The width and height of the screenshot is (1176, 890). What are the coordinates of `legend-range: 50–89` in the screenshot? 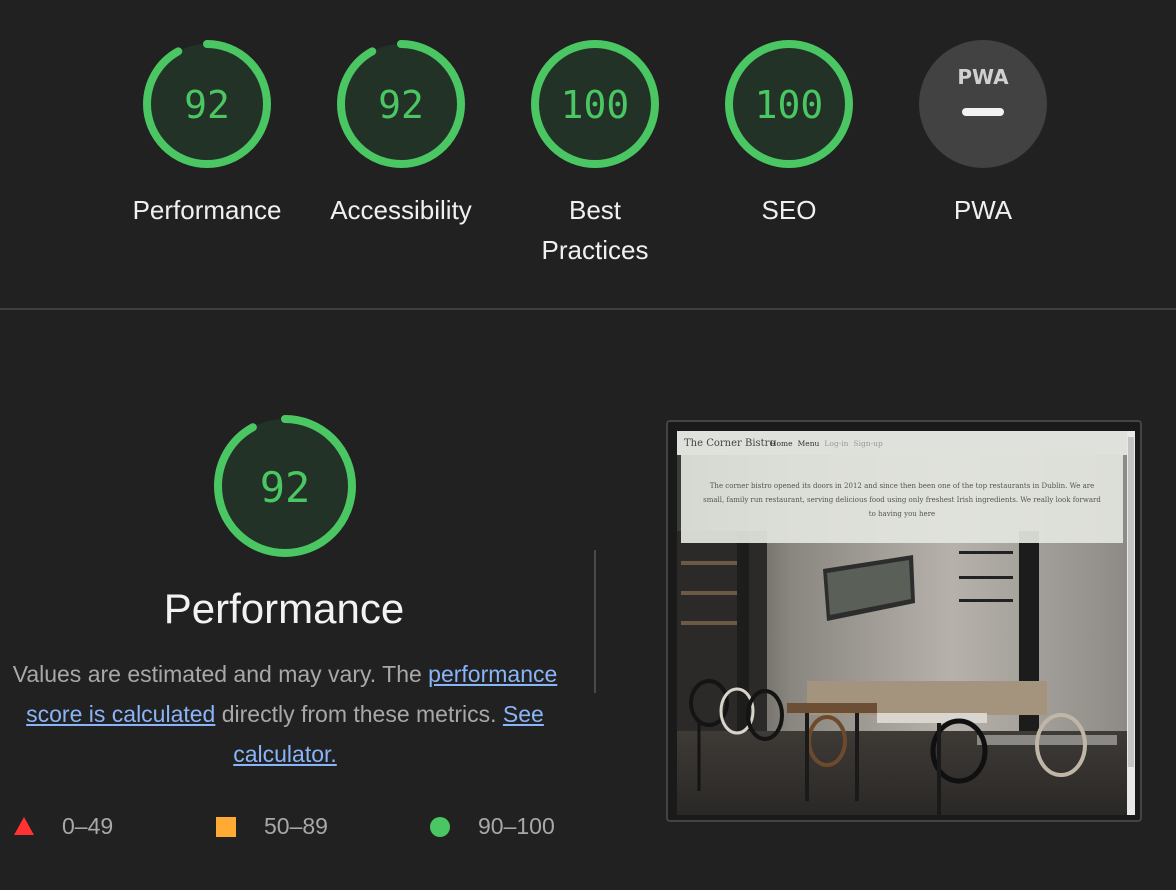 It's located at (296, 826).